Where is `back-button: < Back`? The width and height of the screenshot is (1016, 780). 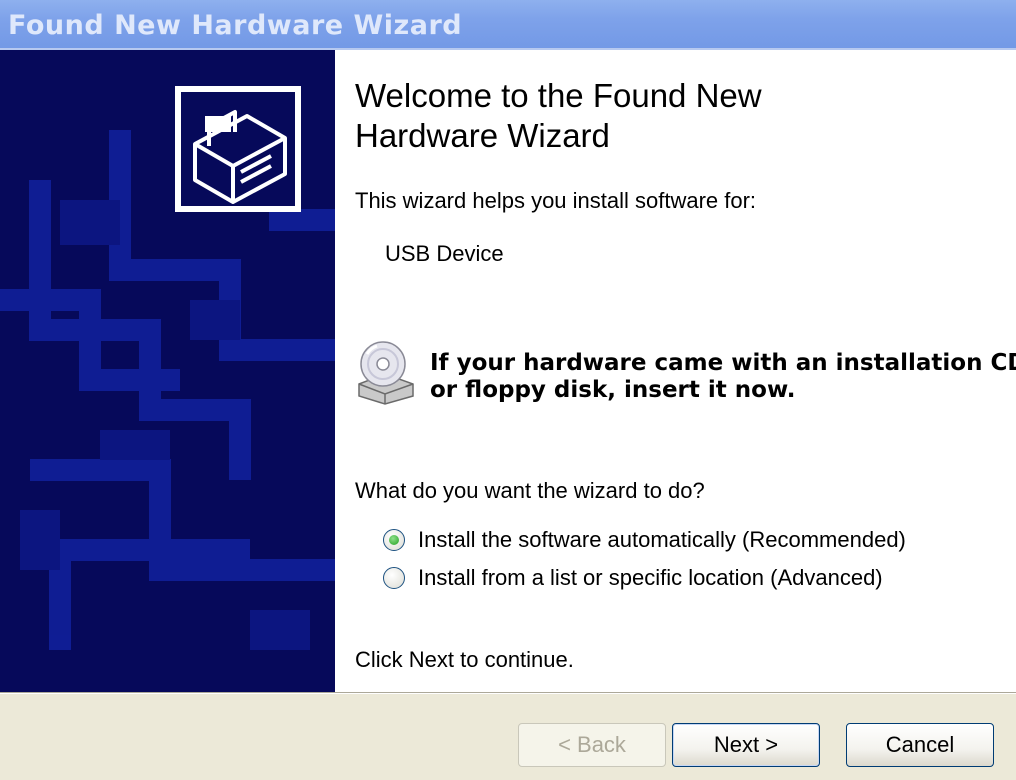 back-button: < Back is located at coordinates (592, 745).